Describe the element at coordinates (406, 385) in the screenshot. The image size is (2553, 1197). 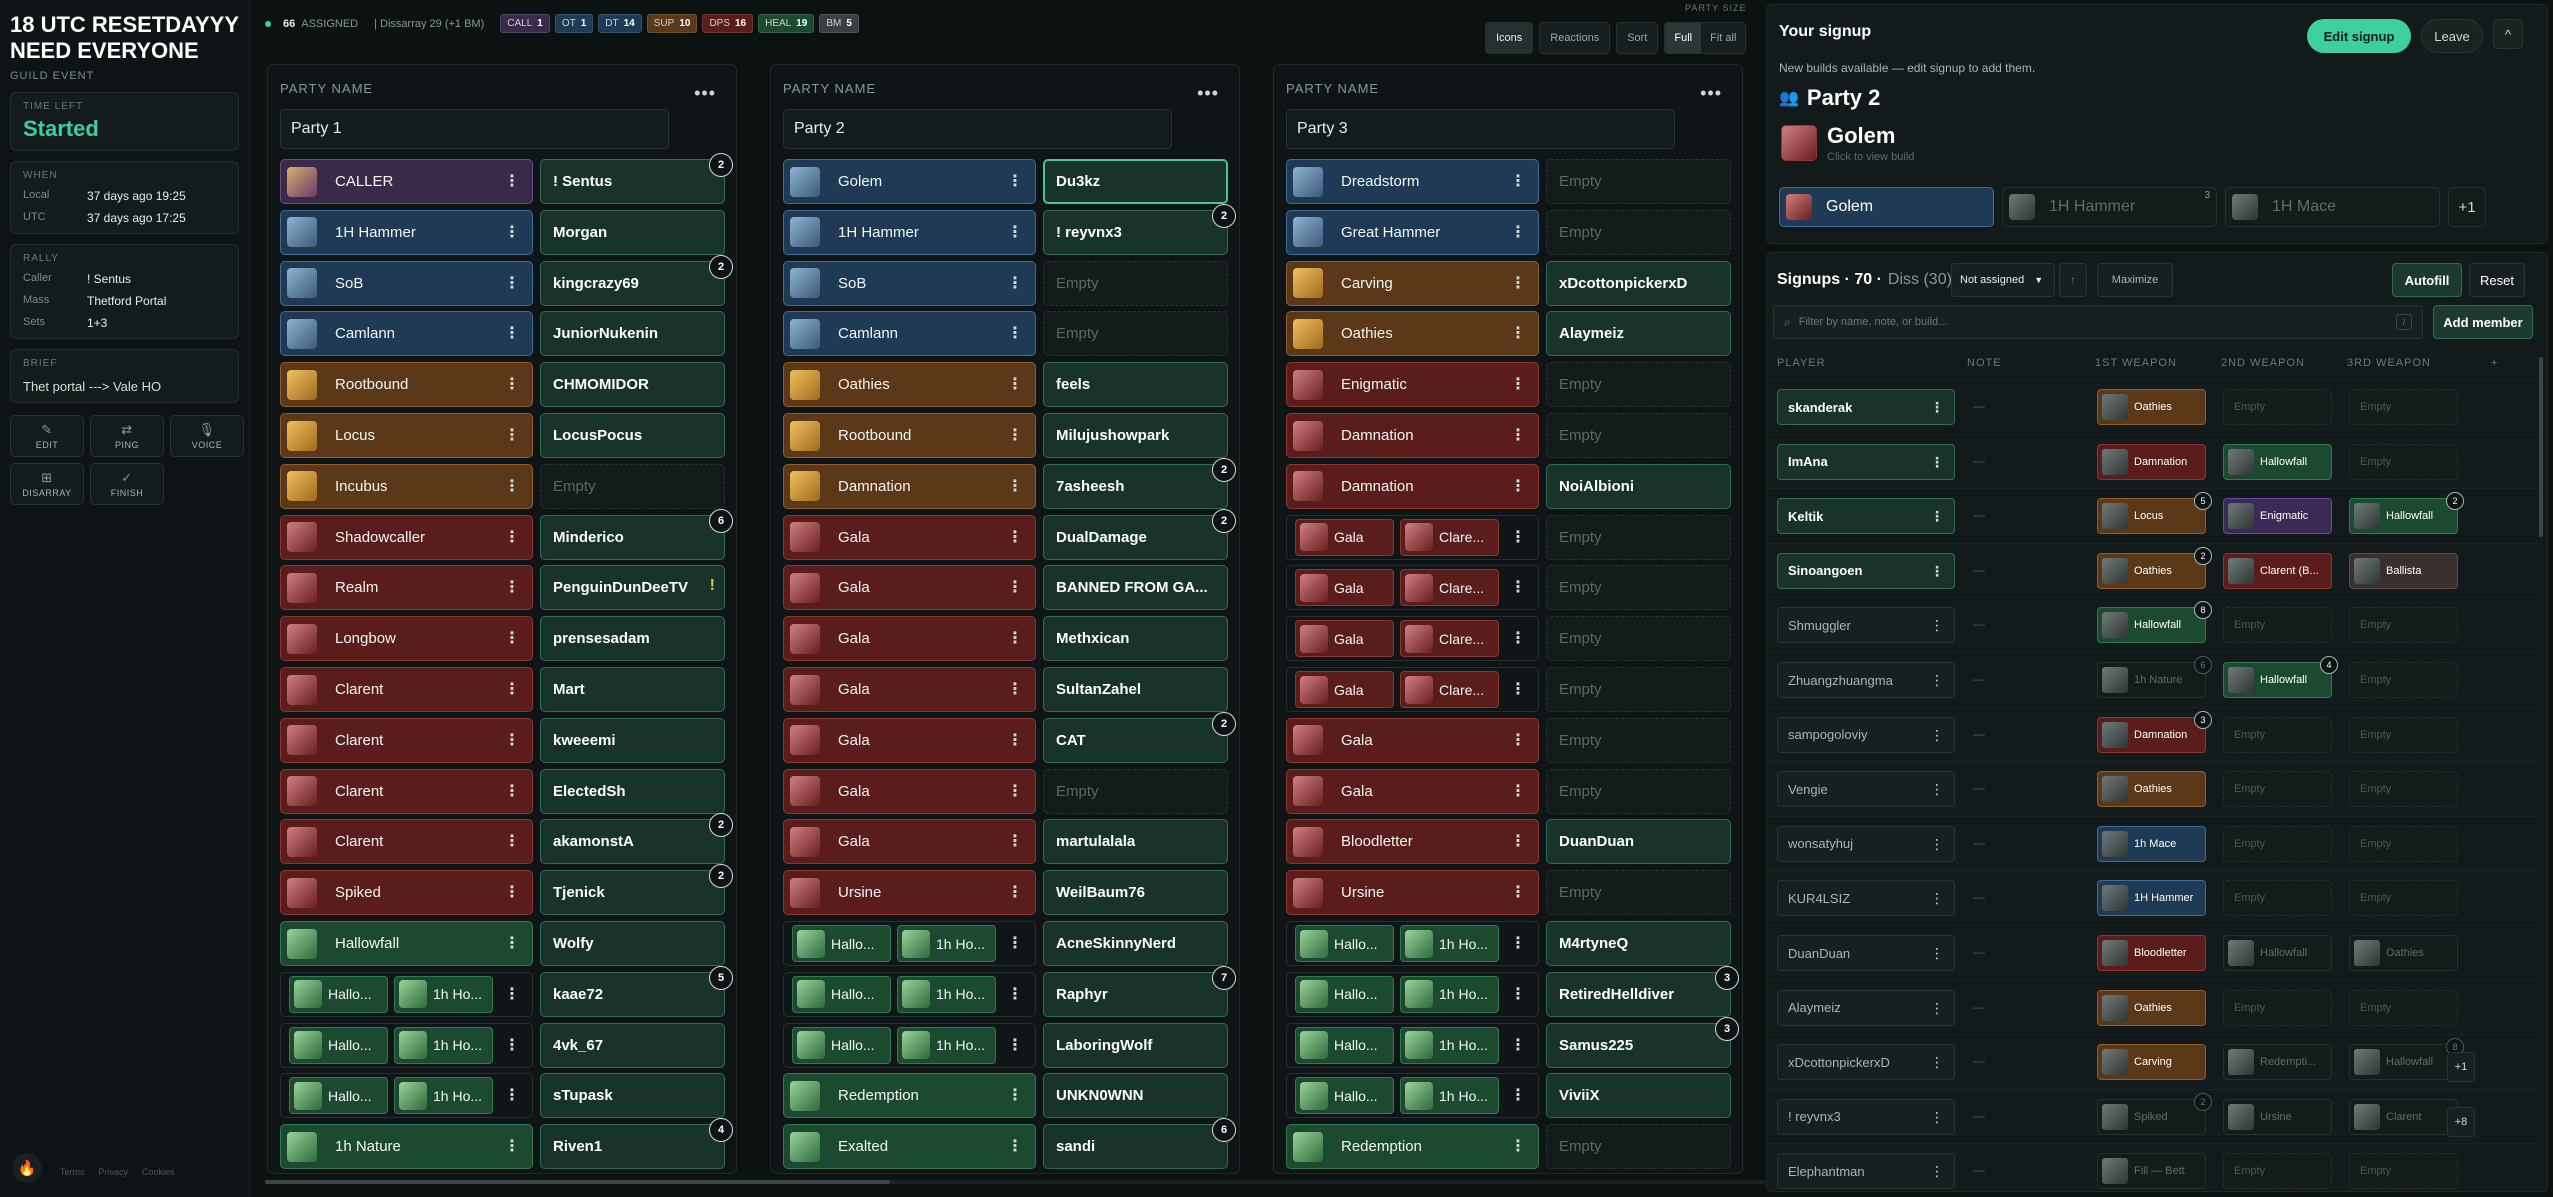
I see `role-slot: Rootbound ⋮` at that location.